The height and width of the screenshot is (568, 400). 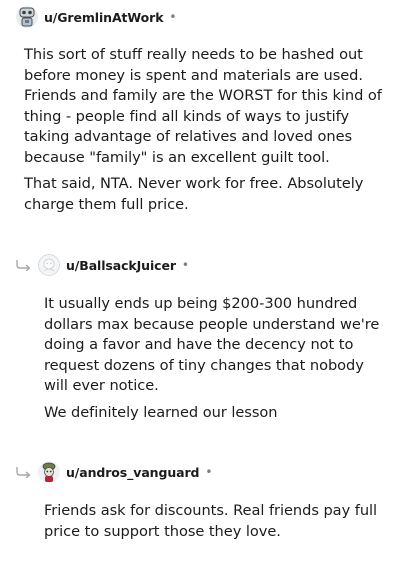 I want to click on comment-header: u/BallsackJuicer •, so click(x=113, y=265).